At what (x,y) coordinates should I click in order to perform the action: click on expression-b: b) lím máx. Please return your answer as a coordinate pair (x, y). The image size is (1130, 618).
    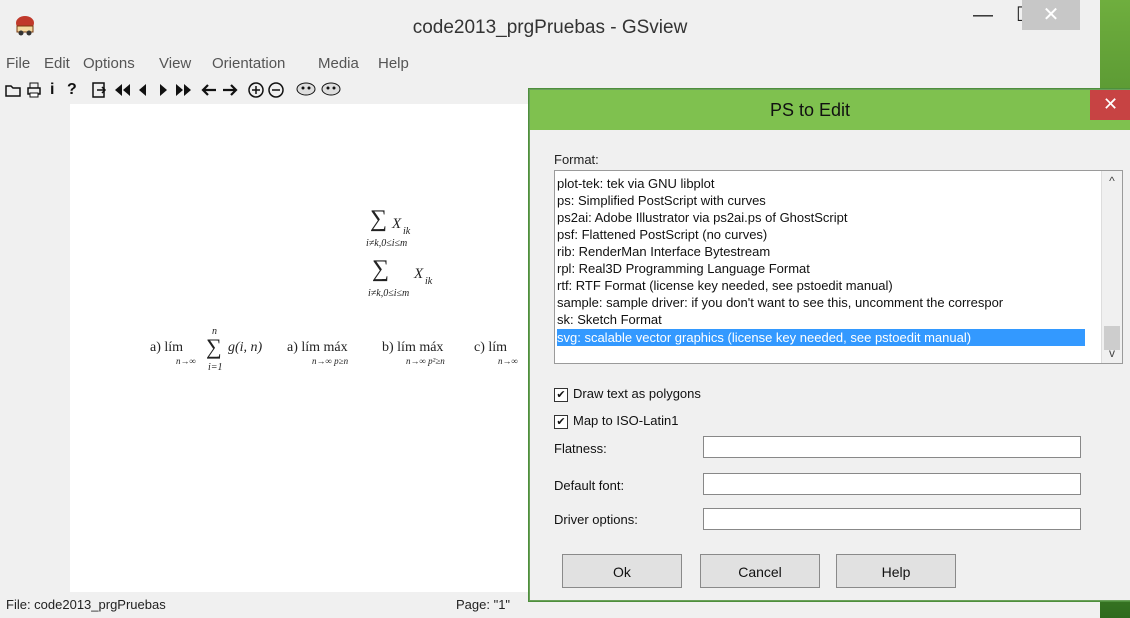
    Looking at the image, I should click on (413, 347).